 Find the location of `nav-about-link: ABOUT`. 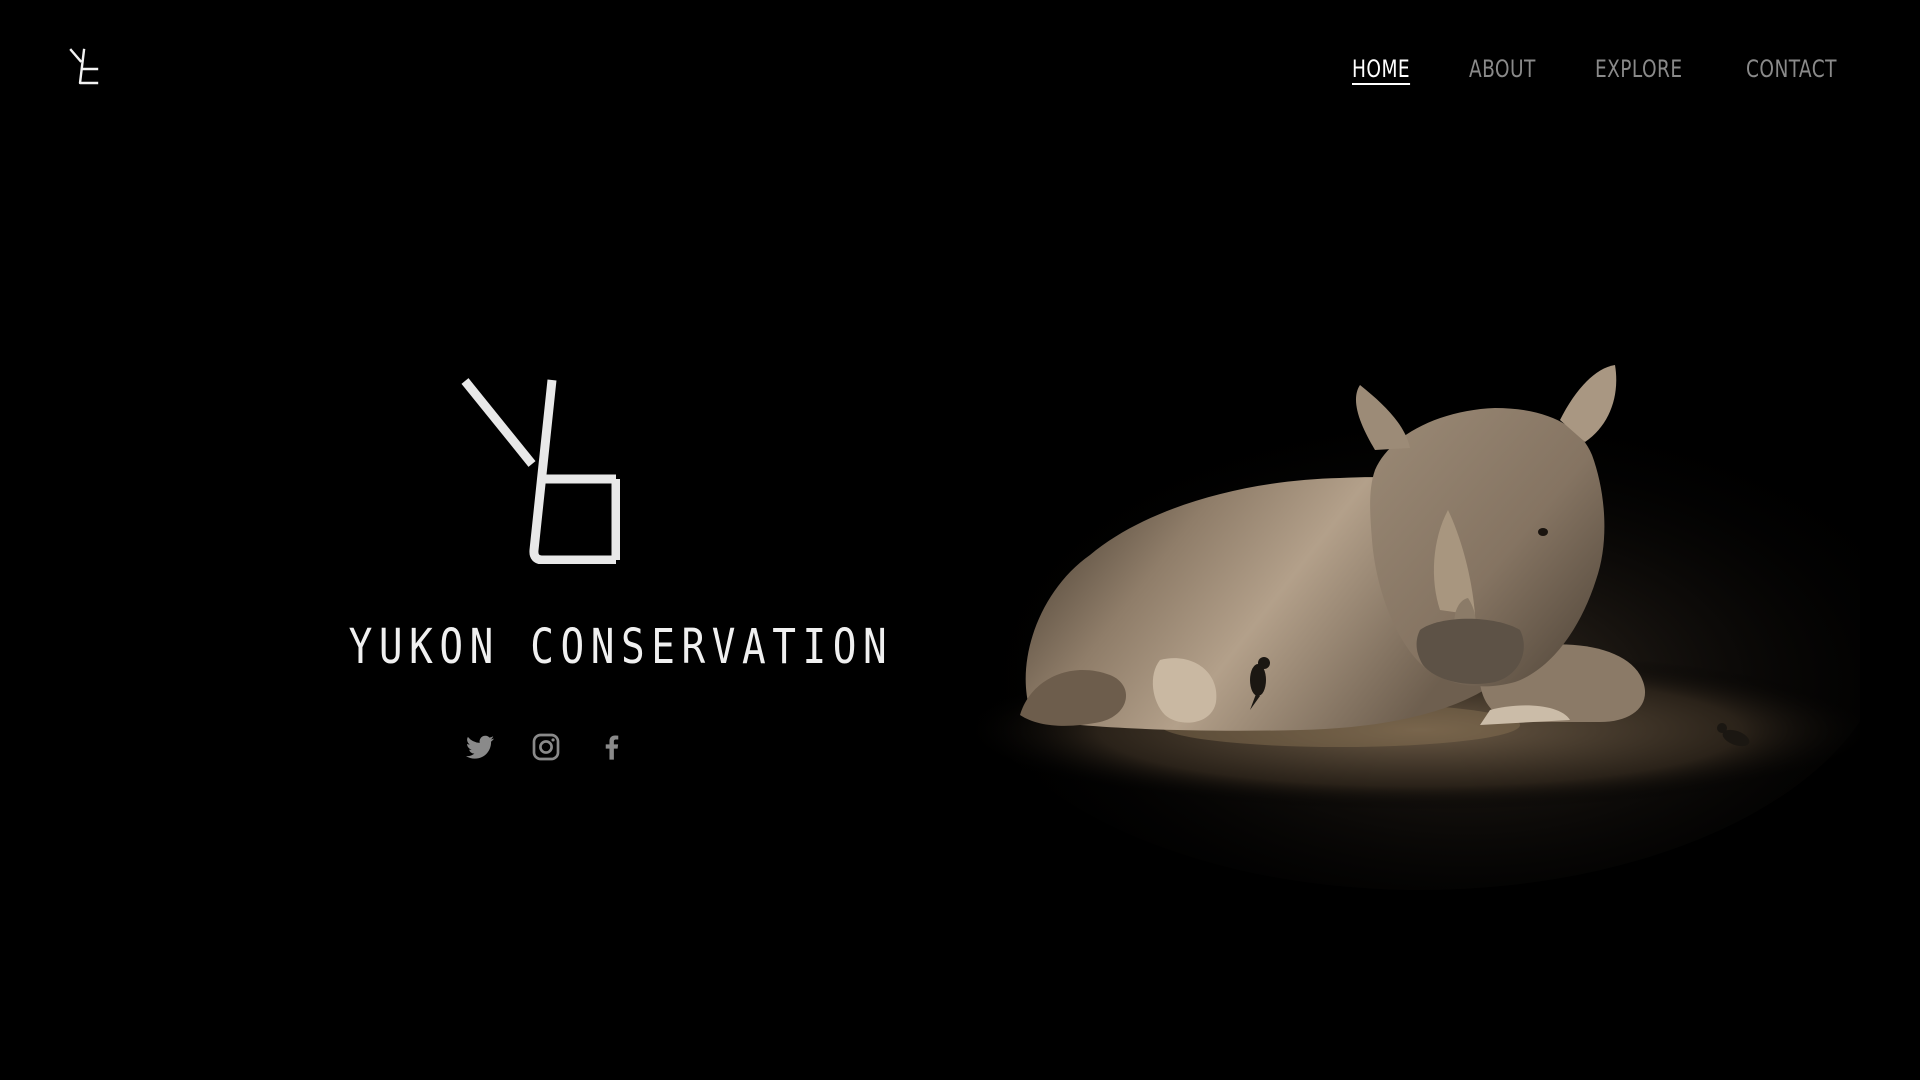

nav-about-link: ABOUT is located at coordinates (1502, 69).